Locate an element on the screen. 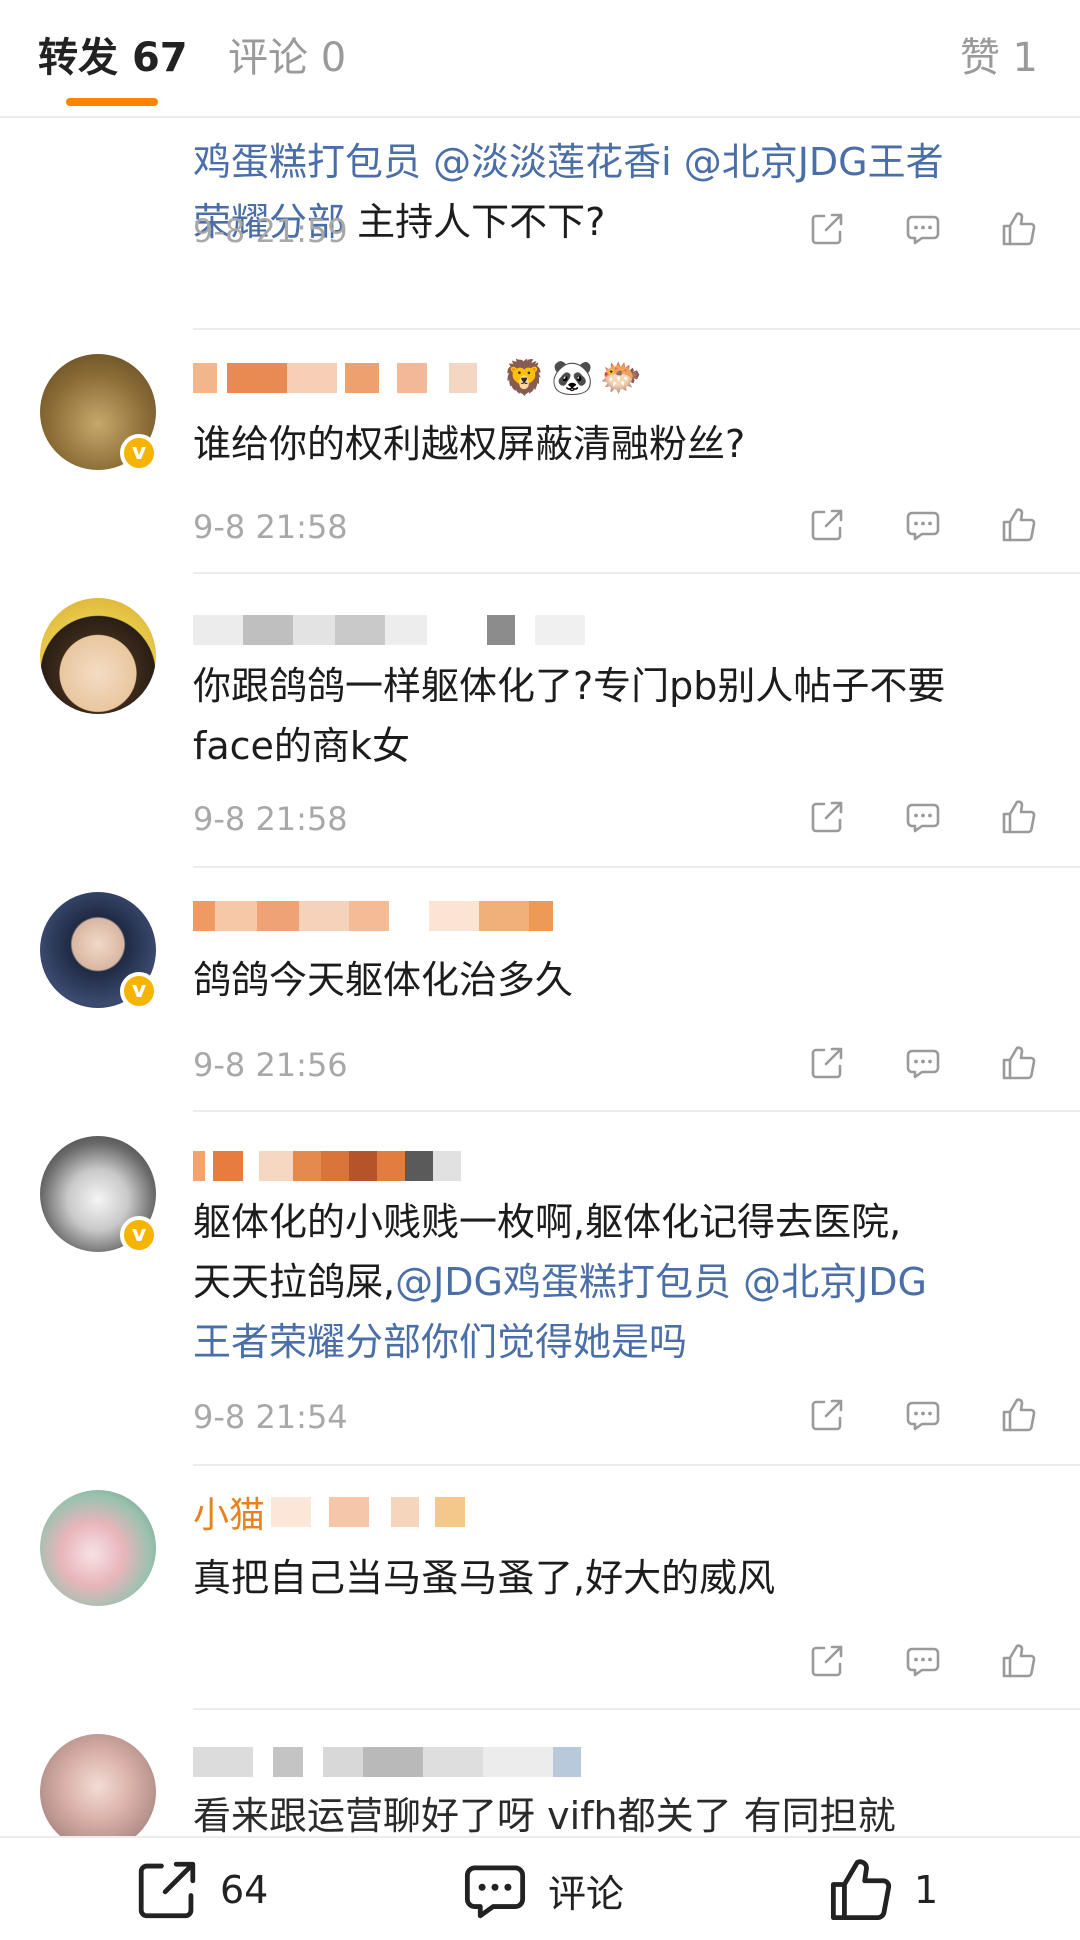 The height and width of the screenshot is (1940, 1080). comment-text: 谁给你的权利越权屏蔽清融粉丝? is located at coordinates (469, 444).